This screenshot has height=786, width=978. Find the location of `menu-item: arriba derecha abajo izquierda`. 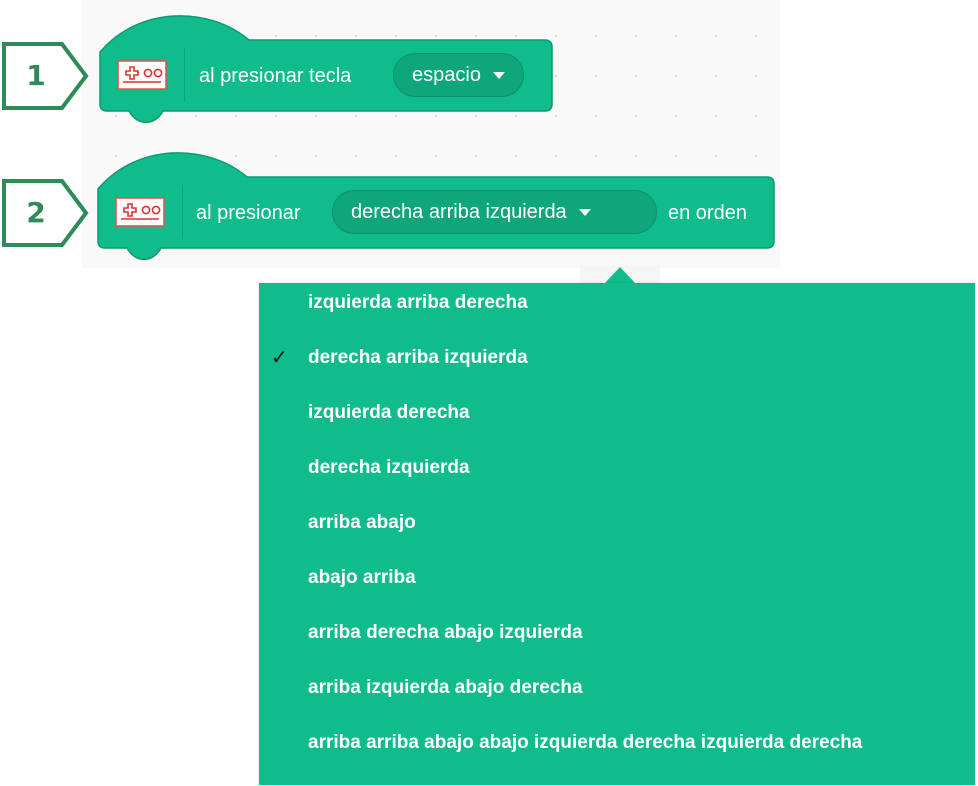

menu-item: arriba derecha abajo izquierda is located at coordinates (617, 642).